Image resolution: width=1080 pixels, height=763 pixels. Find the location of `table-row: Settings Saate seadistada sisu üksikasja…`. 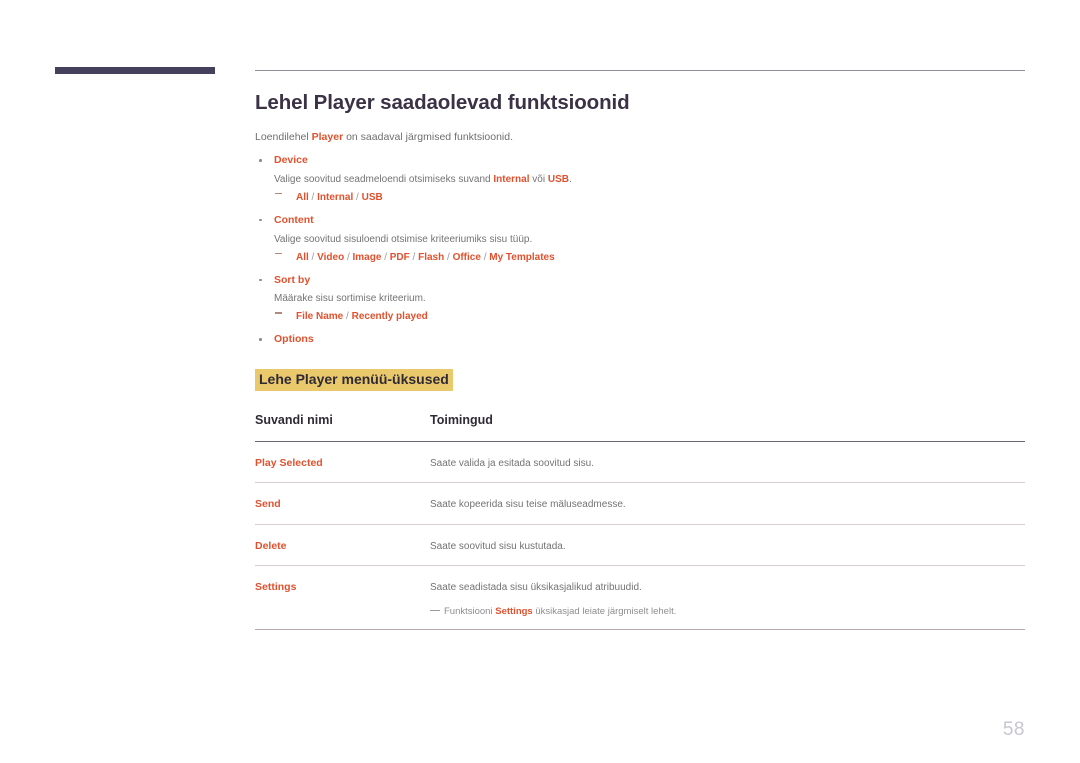

table-row: Settings Saate seadistada sisu üksikasja… is located at coordinates (640, 597).